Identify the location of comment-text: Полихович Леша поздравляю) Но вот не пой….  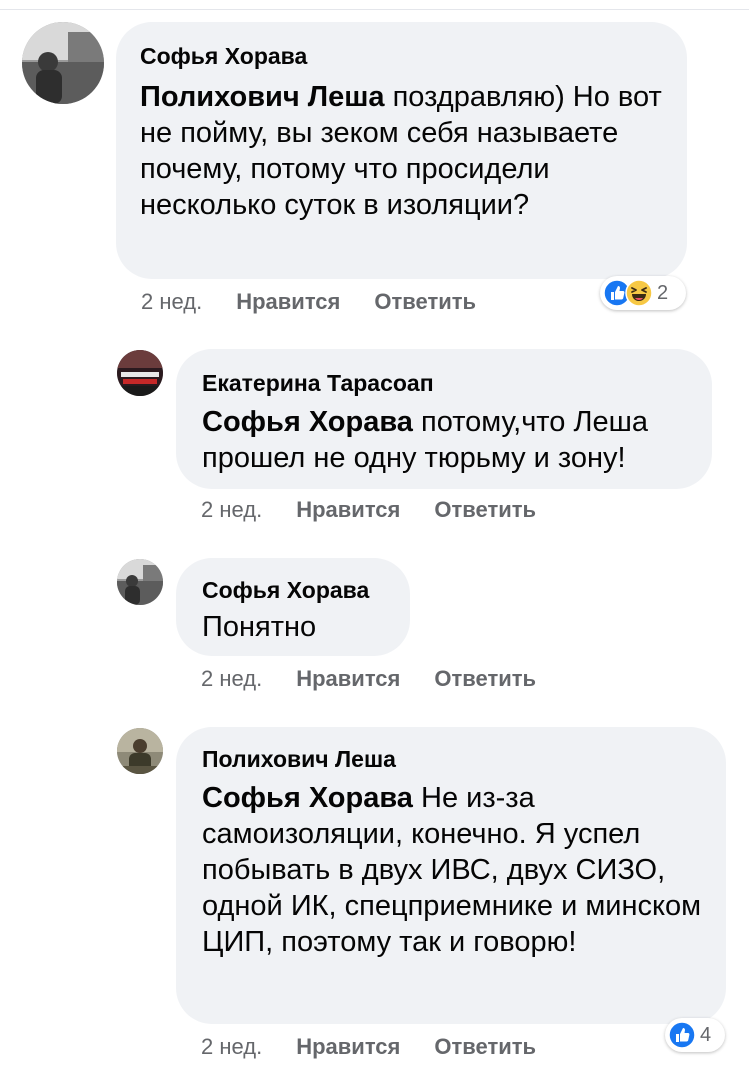
(401, 151).